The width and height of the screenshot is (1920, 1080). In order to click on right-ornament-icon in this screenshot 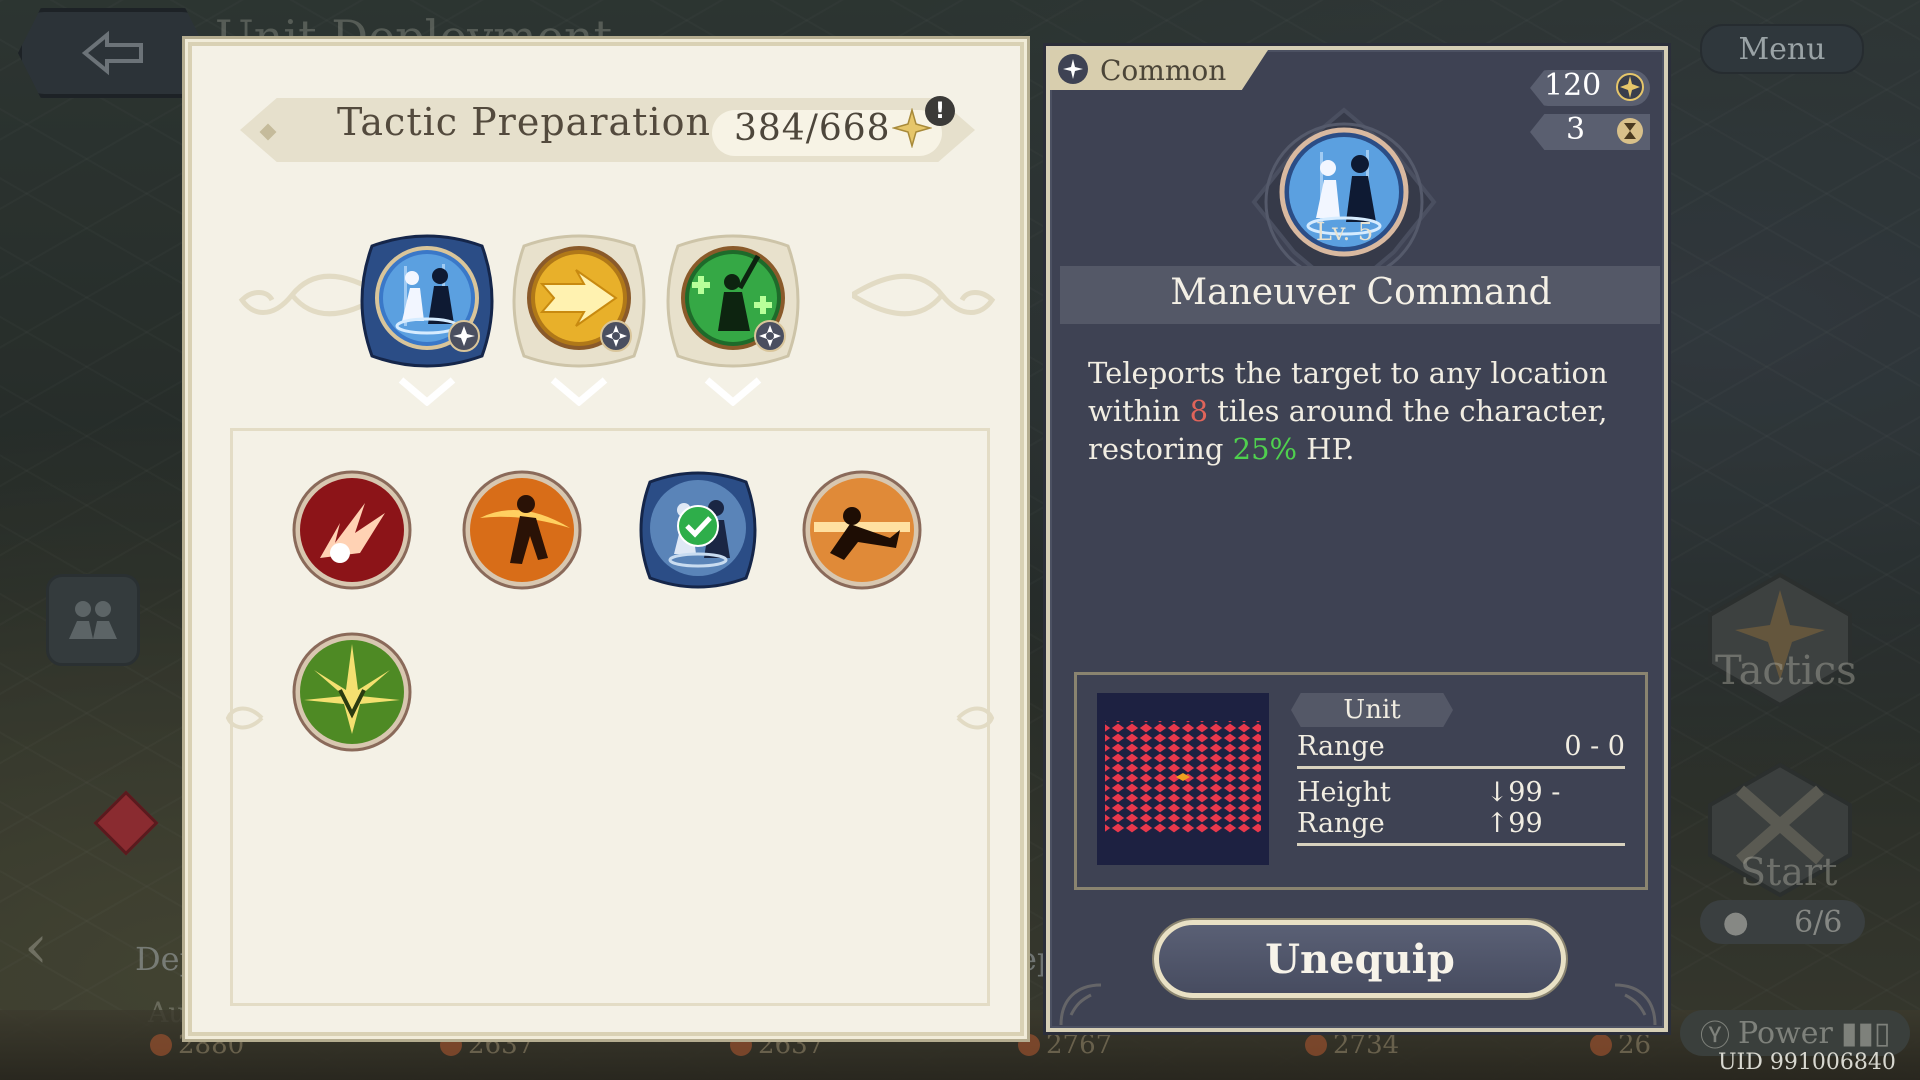, I will do `click(924, 295)`.